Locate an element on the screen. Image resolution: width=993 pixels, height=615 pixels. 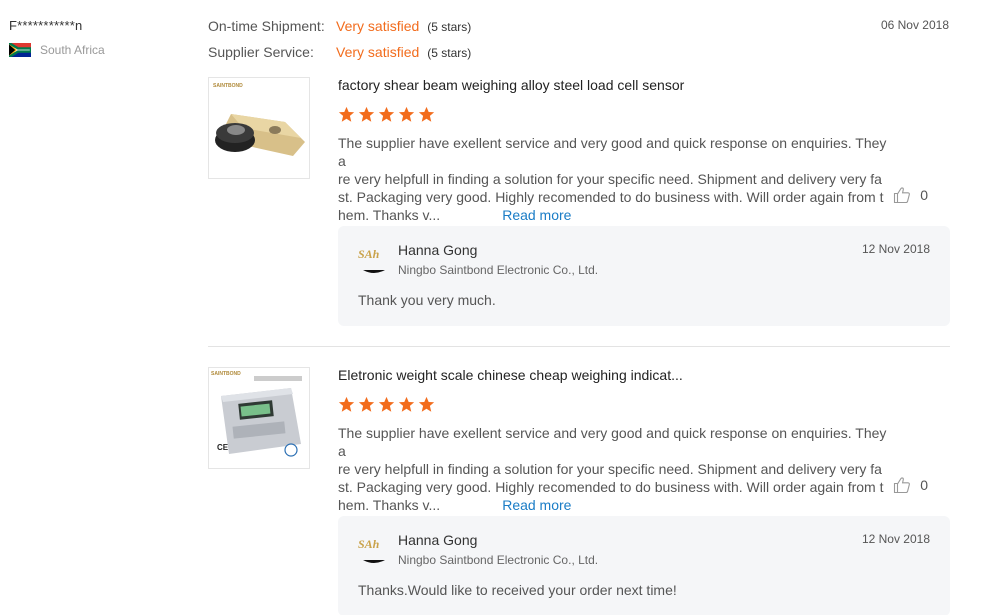
south-africa-flag-icon is located at coordinates (20, 50).